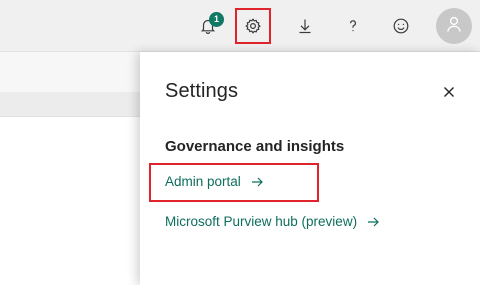  I want to click on gear-icon, so click(253, 26).